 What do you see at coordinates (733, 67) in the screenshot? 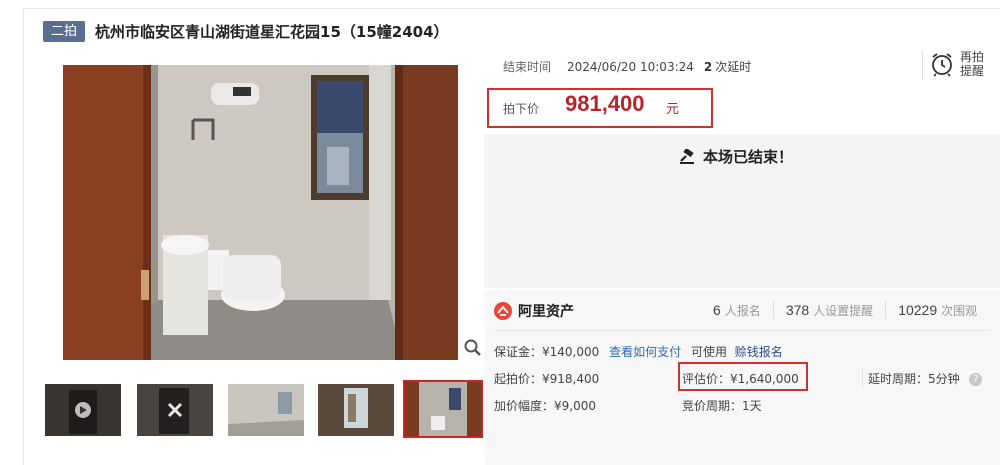
I see `extension-label: 次延时` at bounding box center [733, 67].